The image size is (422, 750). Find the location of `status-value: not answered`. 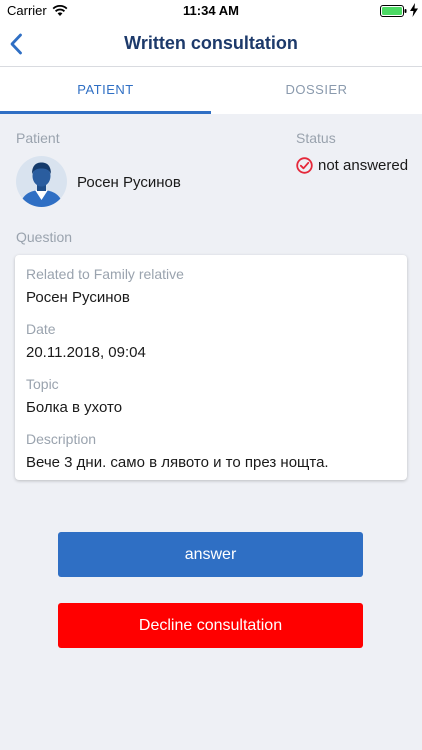

status-value: not answered is located at coordinates (363, 165).